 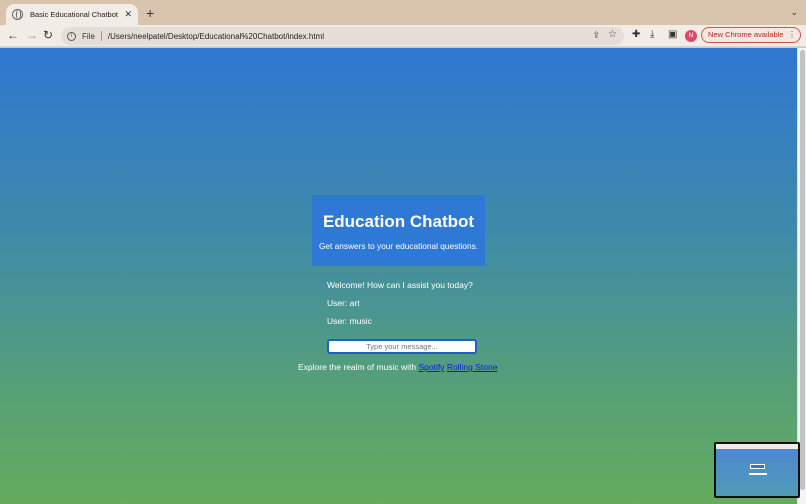 I want to click on explore-text: Explore the realm of music with, so click(x=357, y=367).